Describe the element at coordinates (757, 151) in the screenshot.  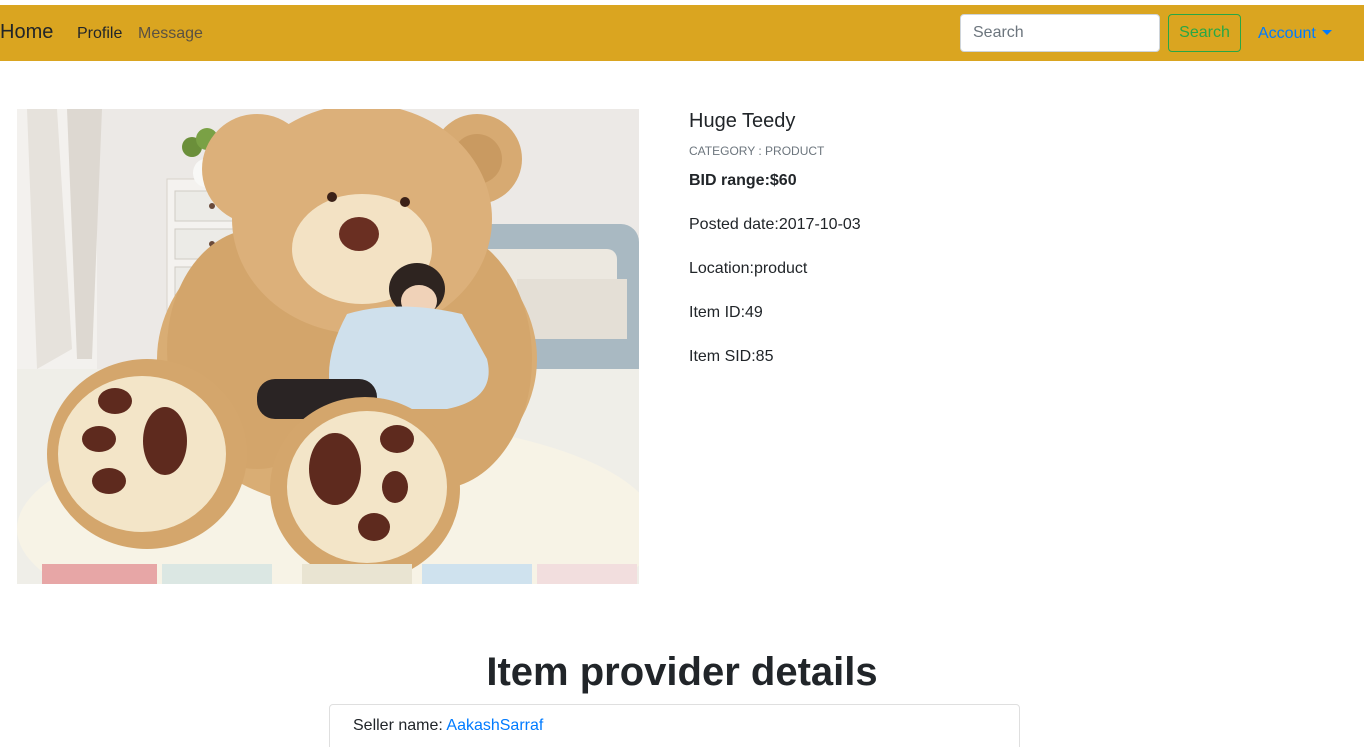
I see `product-category: CATEGORY : PRODUCT` at that location.